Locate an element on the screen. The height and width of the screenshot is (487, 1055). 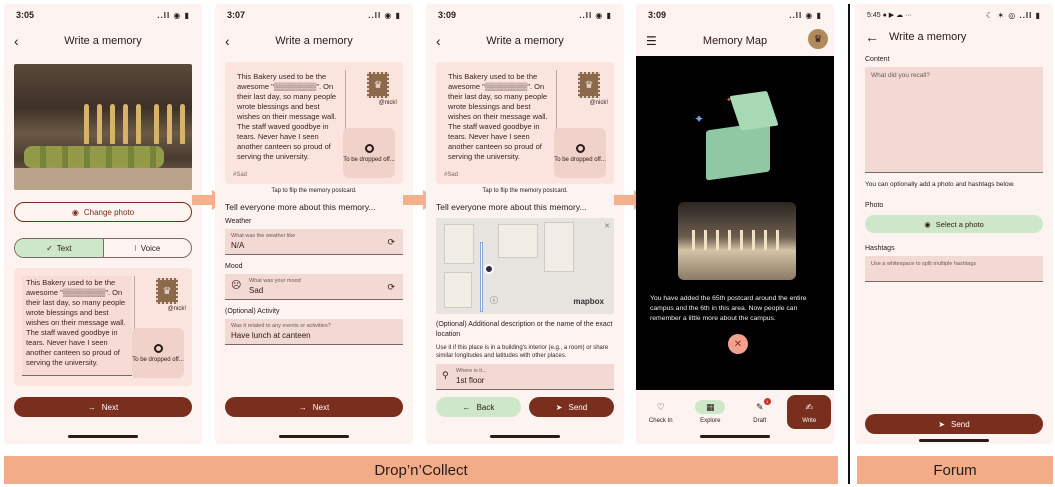
hashtags-label: Hashtags is located at coordinates (880, 248).